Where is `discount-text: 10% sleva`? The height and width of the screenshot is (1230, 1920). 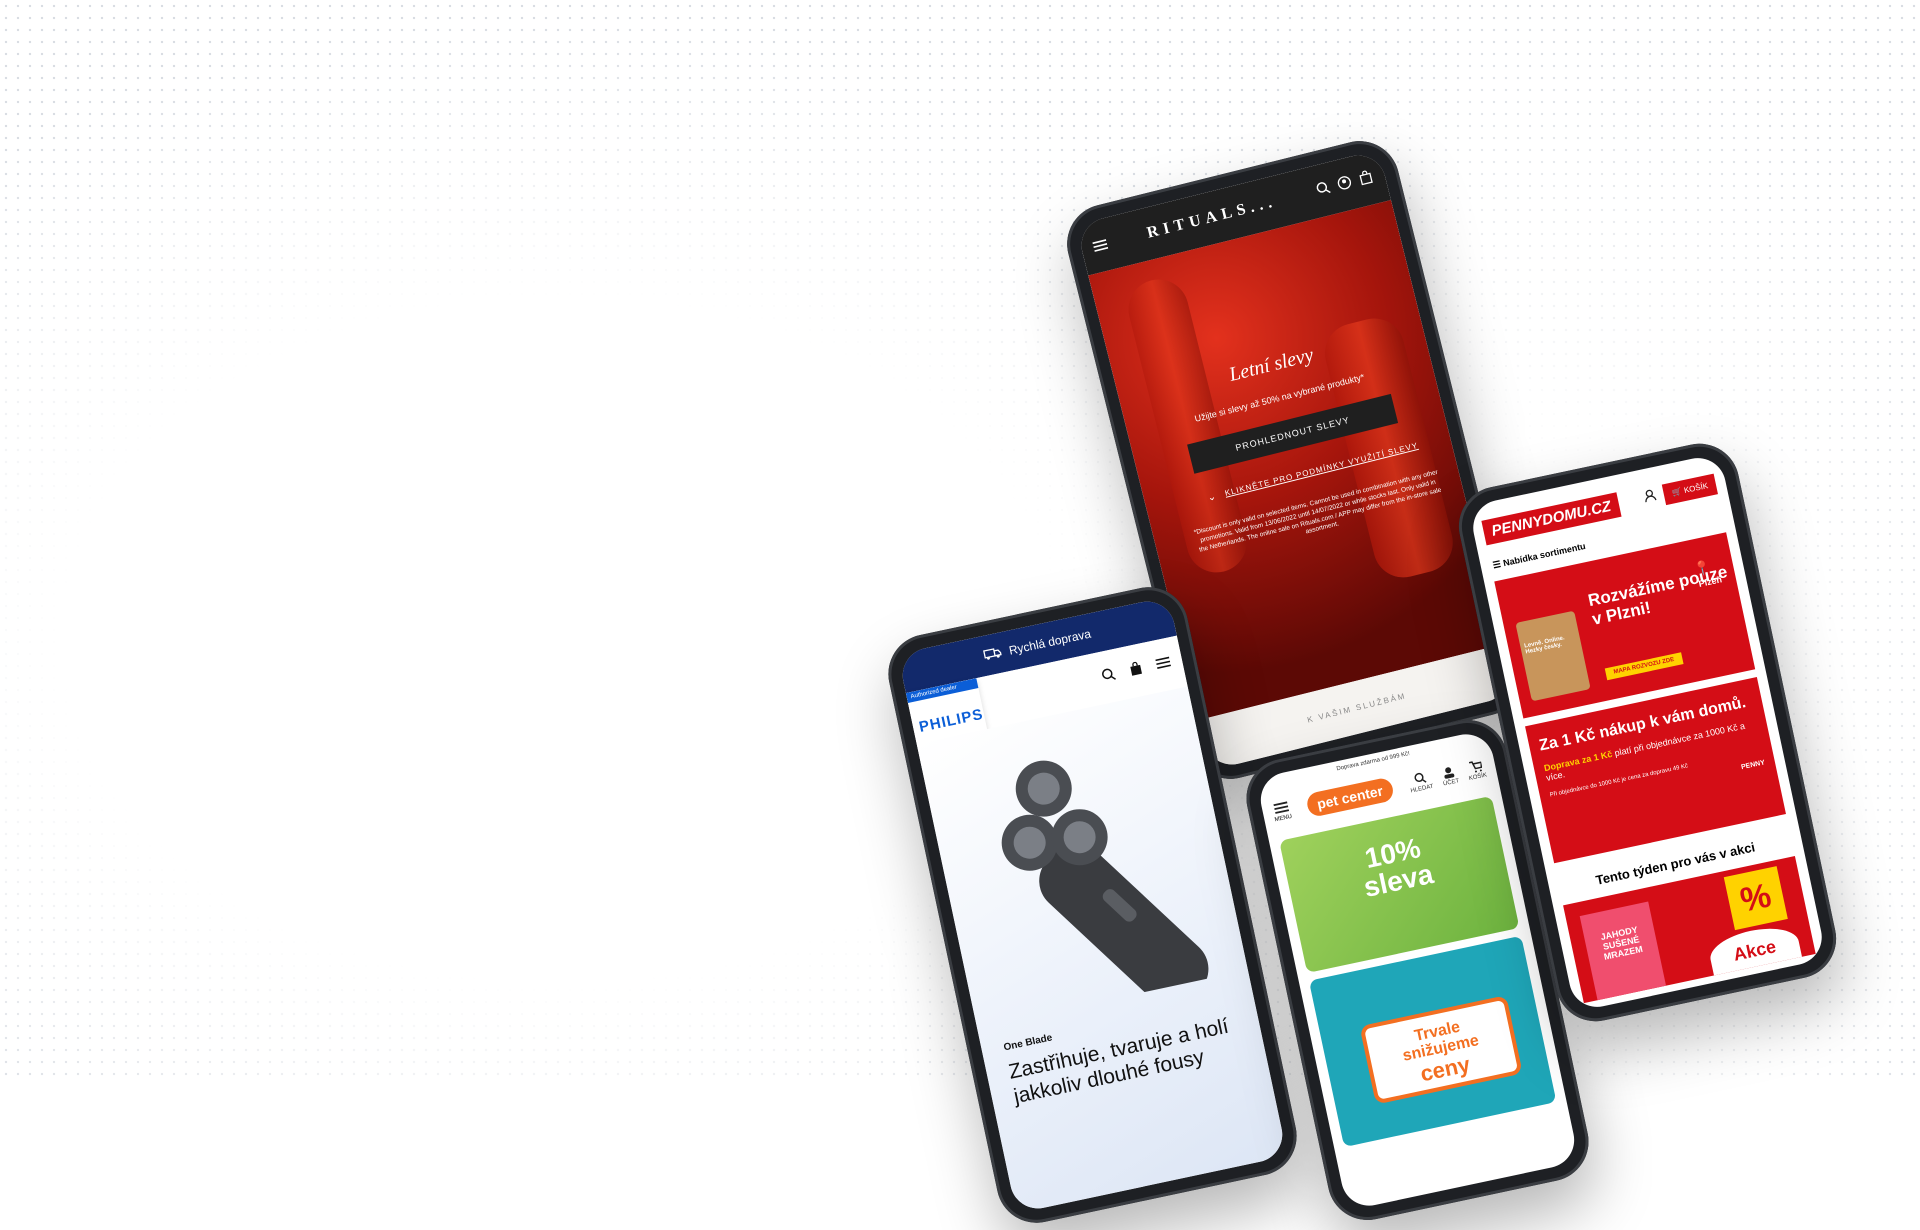
discount-text: 10% sleva is located at coordinates (1396, 867).